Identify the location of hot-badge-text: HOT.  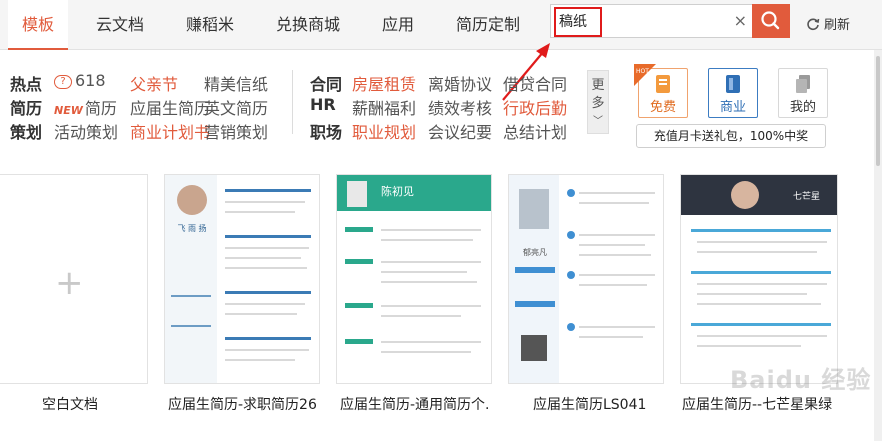
(642, 71).